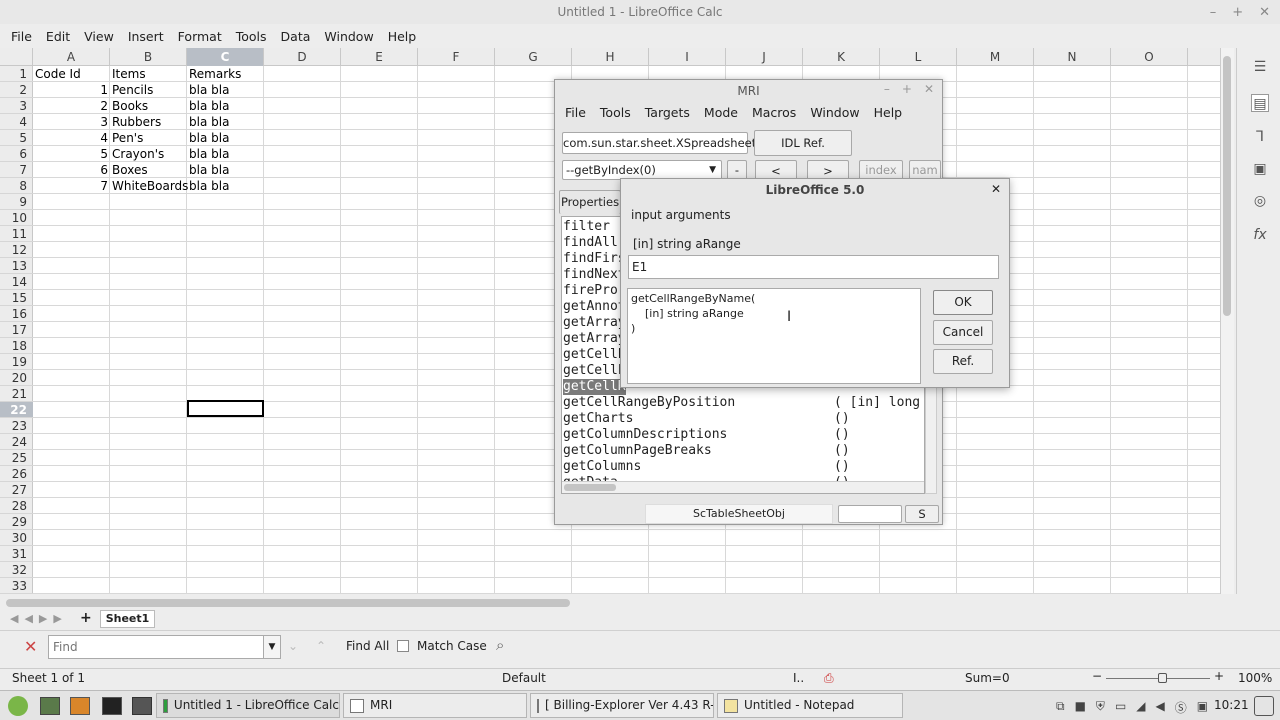 Image resolution: width=1280 pixels, height=720 pixels. What do you see at coordinates (16, 106) in the screenshot?
I see `row-header-3: 3` at bounding box center [16, 106].